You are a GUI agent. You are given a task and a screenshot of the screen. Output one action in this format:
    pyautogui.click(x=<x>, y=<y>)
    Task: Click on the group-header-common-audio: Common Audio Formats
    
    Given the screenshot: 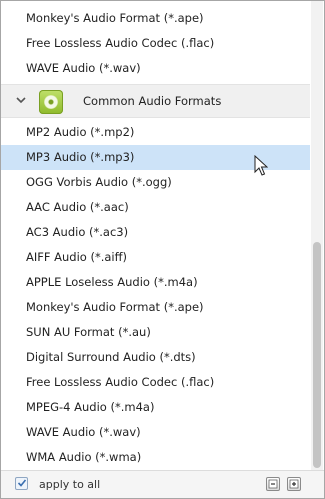 What is the action you would take?
    pyautogui.click(x=155, y=101)
    